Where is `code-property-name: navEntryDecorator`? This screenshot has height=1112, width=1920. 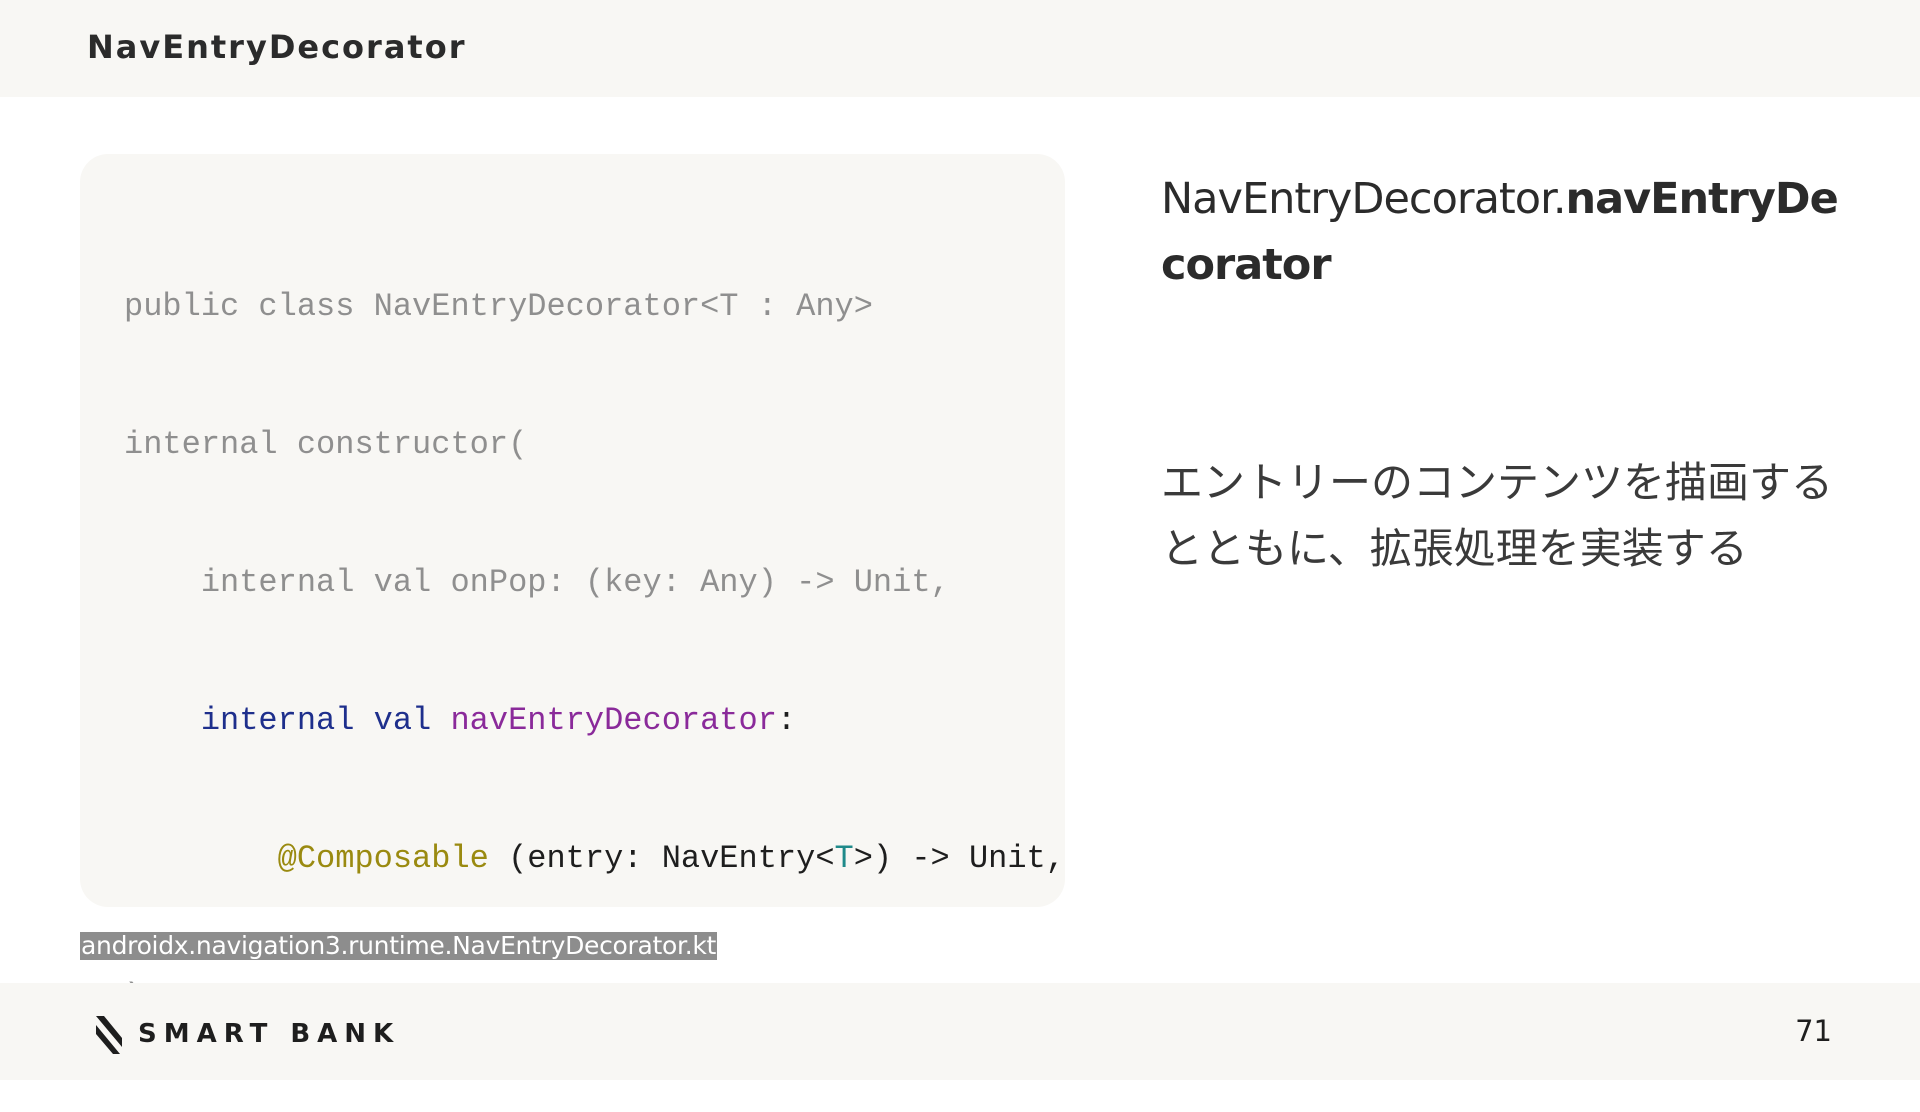 code-property-name: navEntryDecorator is located at coordinates (613, 720).